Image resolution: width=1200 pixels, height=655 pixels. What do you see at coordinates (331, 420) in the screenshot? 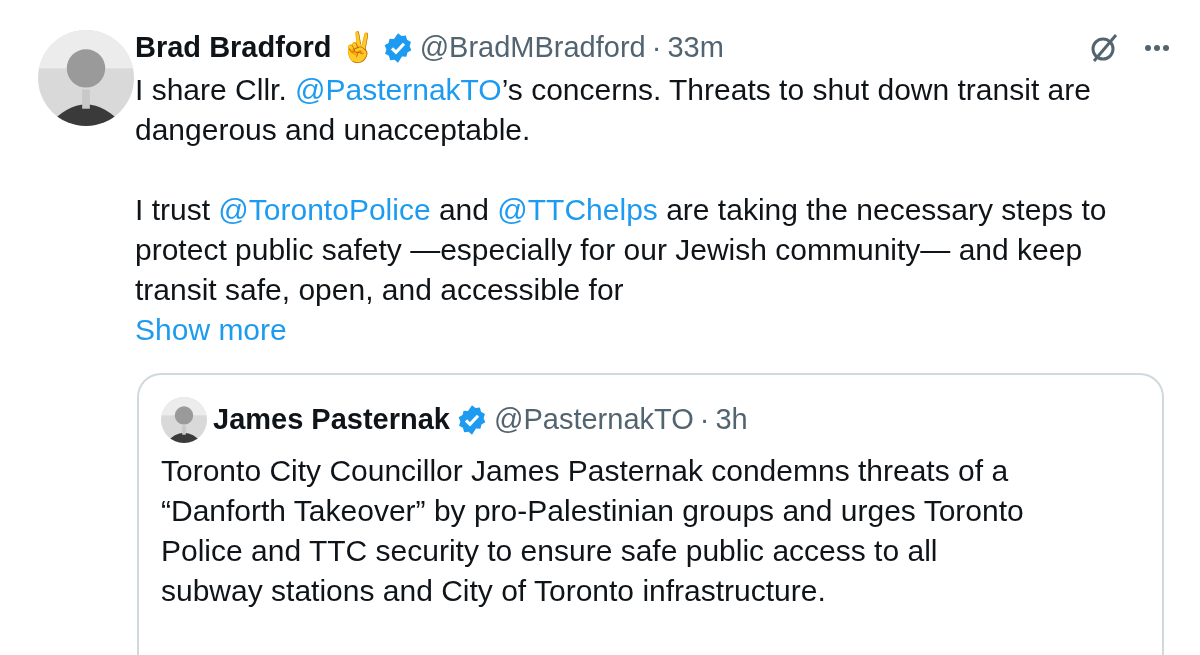
I see `author-name: James Pasternak` at bounding box center [331, 420].